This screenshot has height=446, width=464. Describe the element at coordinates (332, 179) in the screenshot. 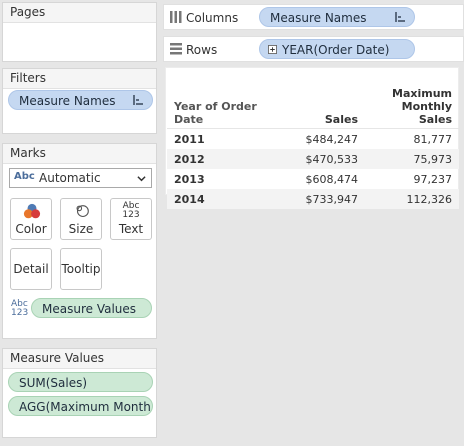

I see `sales-cell: $608,474` at that location.